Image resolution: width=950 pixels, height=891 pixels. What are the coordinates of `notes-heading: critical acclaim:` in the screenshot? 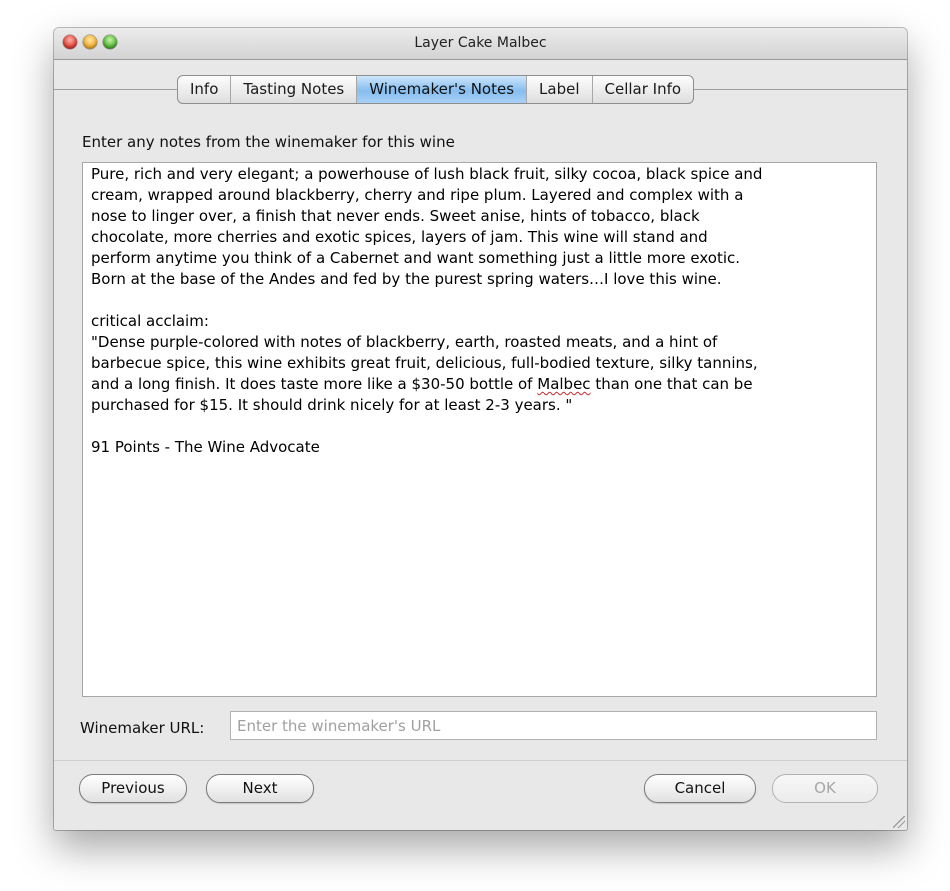 It's located at (150, 321).